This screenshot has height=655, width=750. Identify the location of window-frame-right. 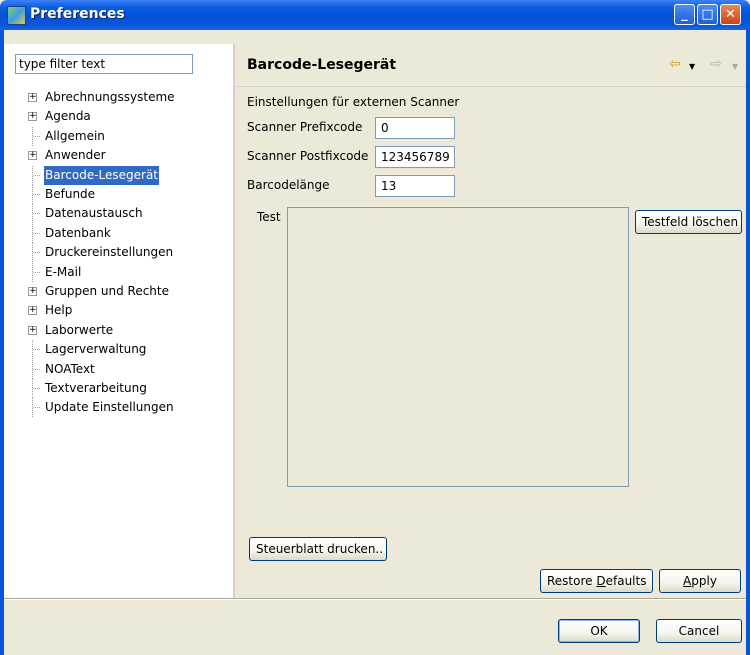
(748, 342).